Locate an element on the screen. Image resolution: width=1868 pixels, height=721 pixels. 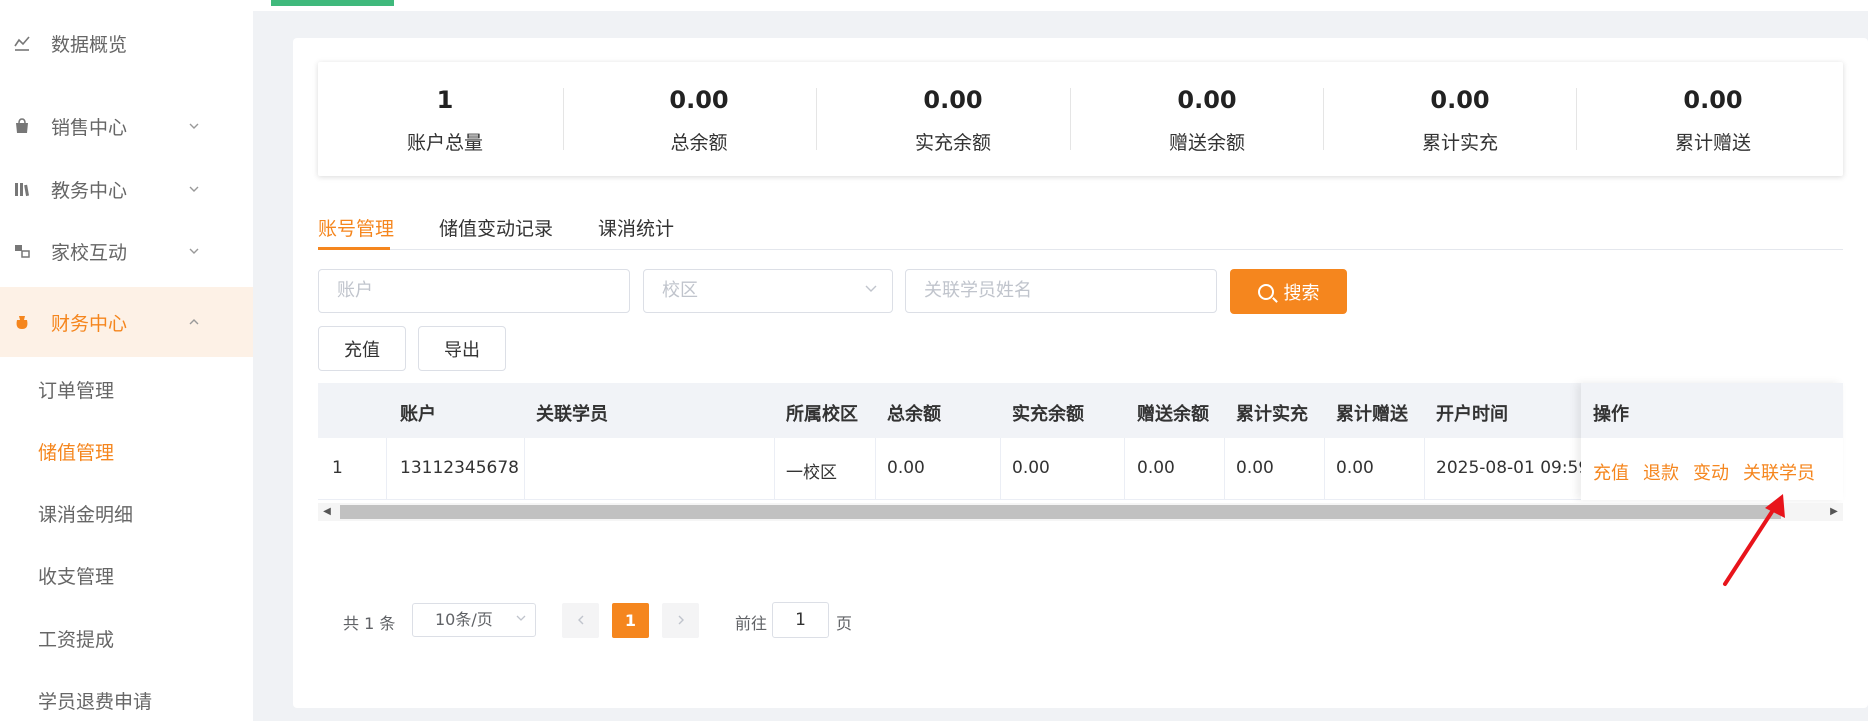
sidebar-item-label: 财务中心 is located at coordinates (89, 323).